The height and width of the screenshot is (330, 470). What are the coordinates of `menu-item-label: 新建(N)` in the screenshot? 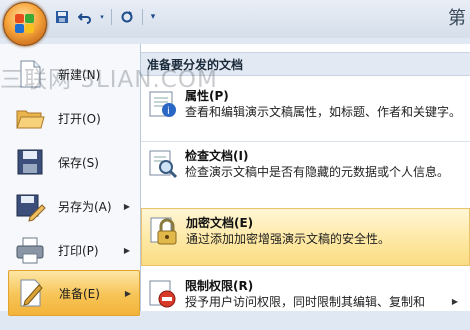 It's located at (79, 74).